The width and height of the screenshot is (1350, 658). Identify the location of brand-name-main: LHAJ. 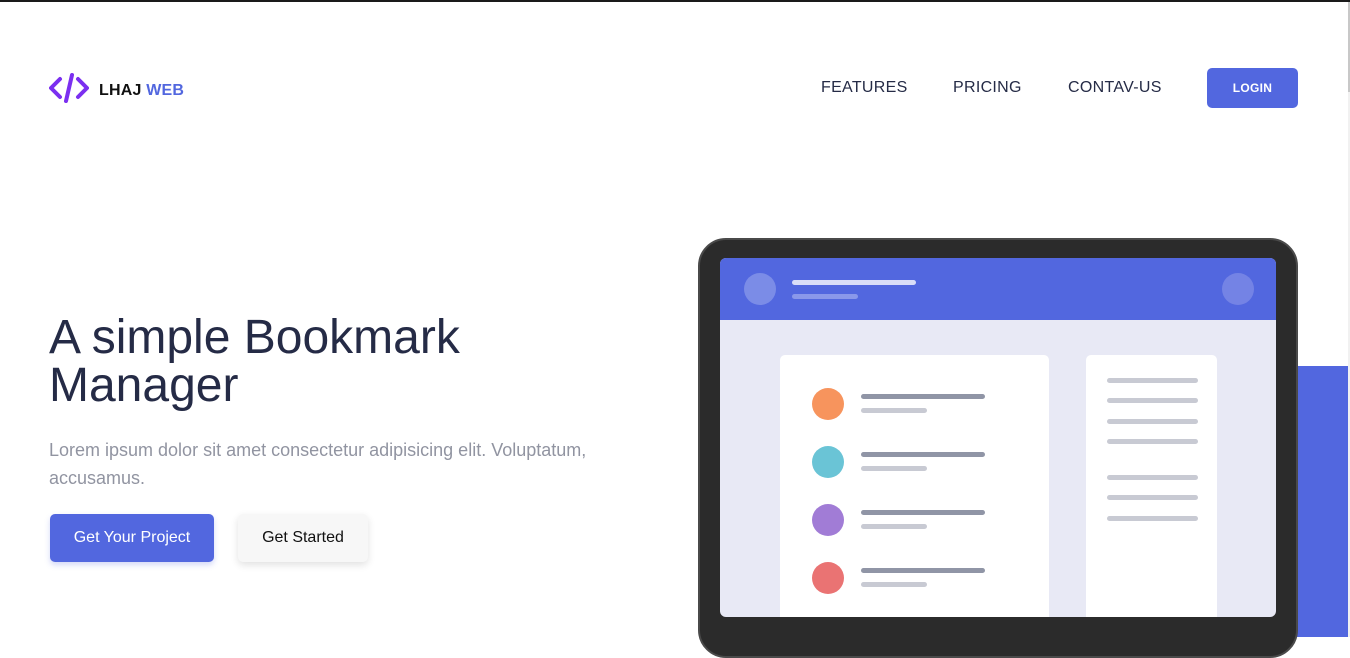
(120, 90).